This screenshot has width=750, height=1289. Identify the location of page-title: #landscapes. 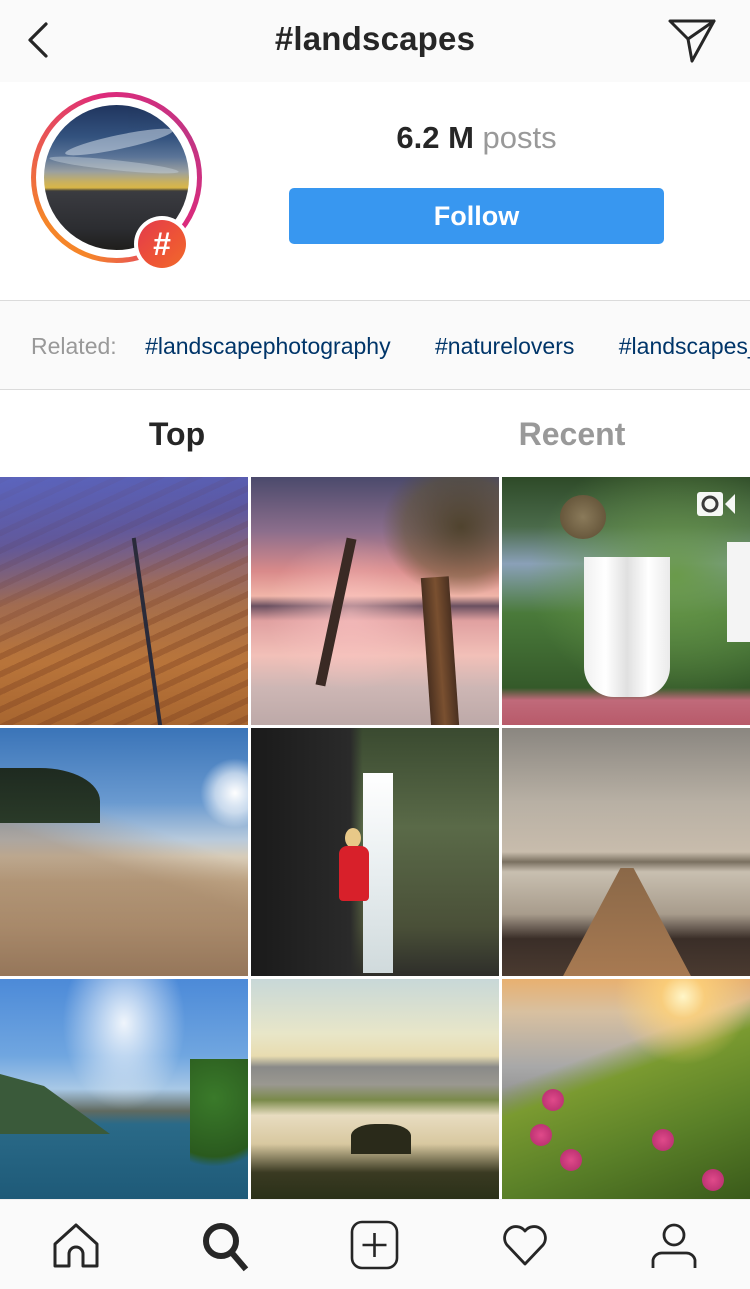
(375, 38).